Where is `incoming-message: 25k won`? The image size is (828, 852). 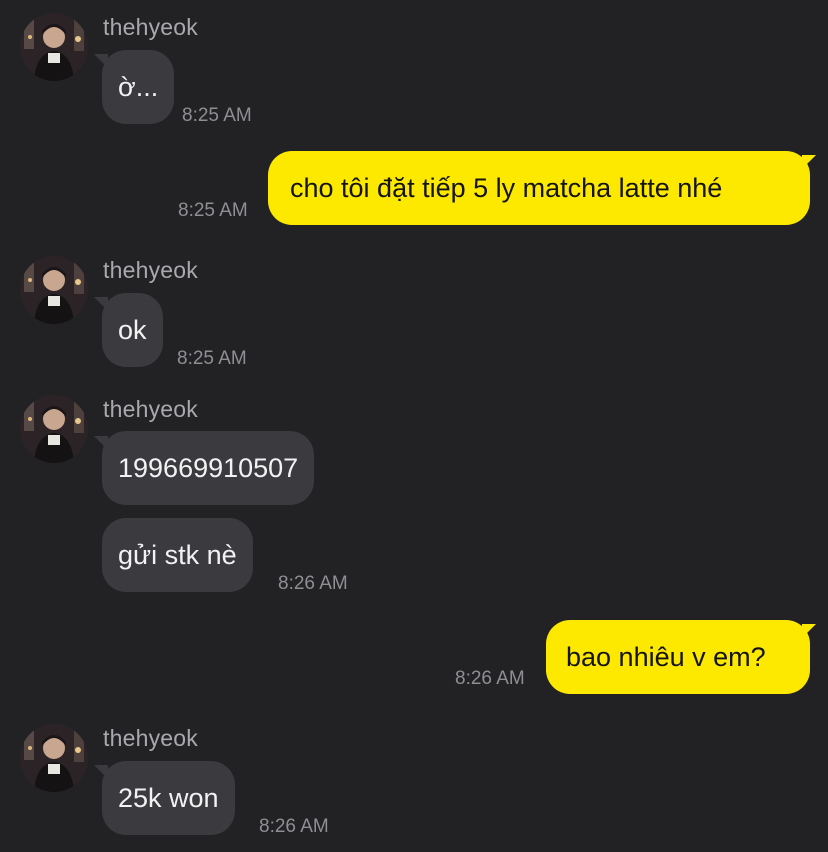
incoming-message: 25k won is located at coordinates (168, 798).